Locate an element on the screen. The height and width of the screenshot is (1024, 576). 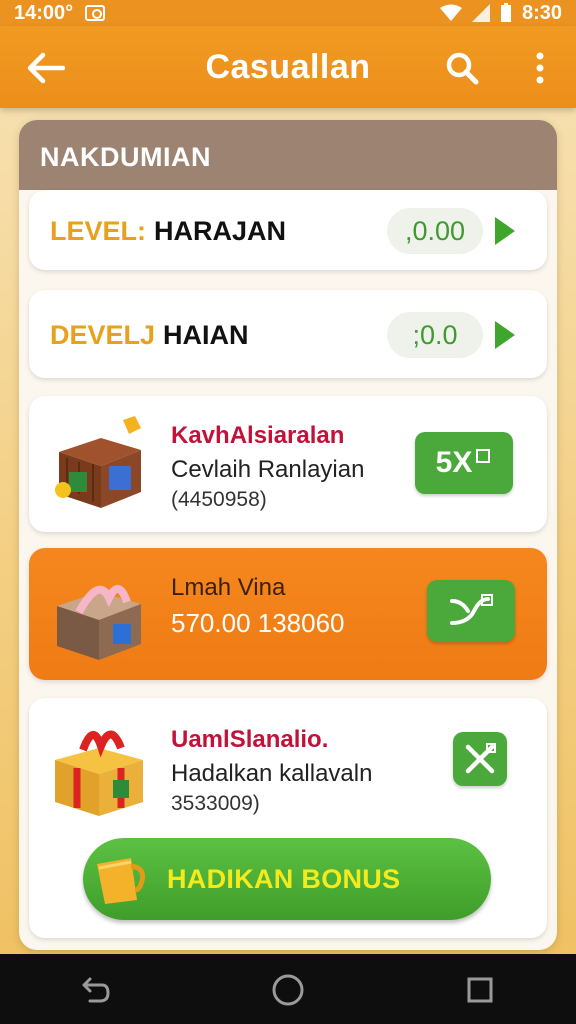
reward-title: Lmah Vina is located at coordinates (228, 587).